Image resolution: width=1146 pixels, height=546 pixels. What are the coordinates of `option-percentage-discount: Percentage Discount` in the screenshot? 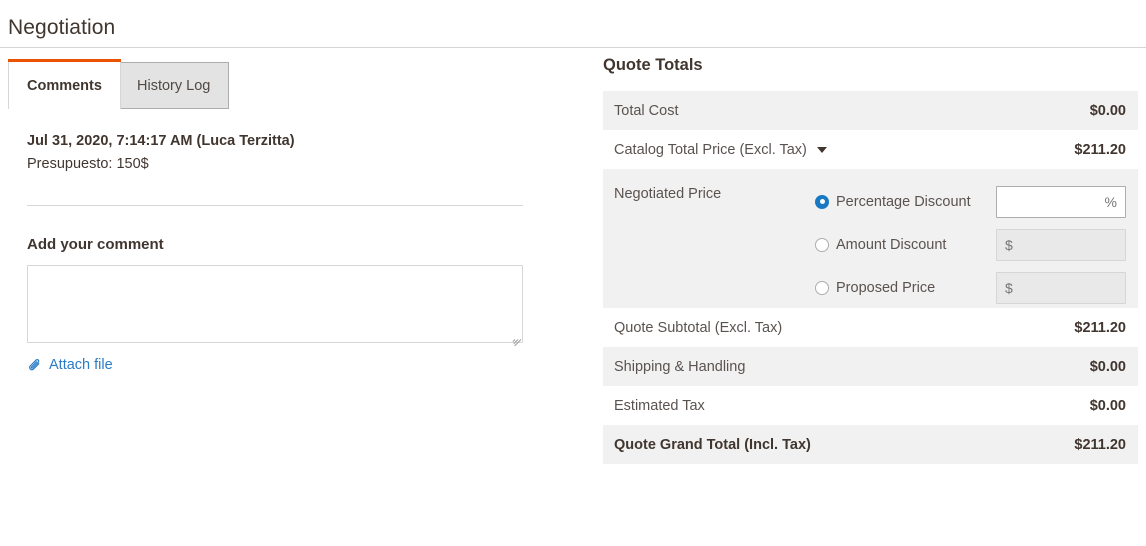 It's located at (970, 201).